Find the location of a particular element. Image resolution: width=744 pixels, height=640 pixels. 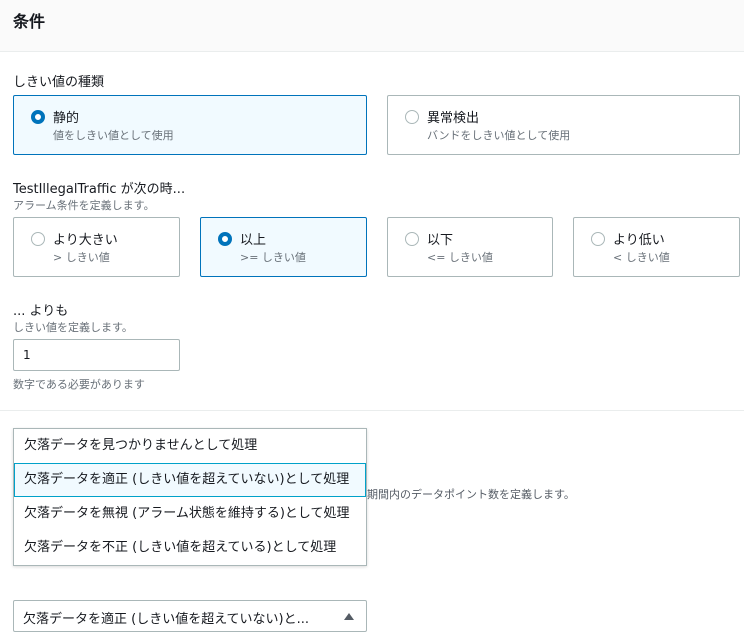

condition-greater-desc: > しきい値 is located at coordinates (81, 257).